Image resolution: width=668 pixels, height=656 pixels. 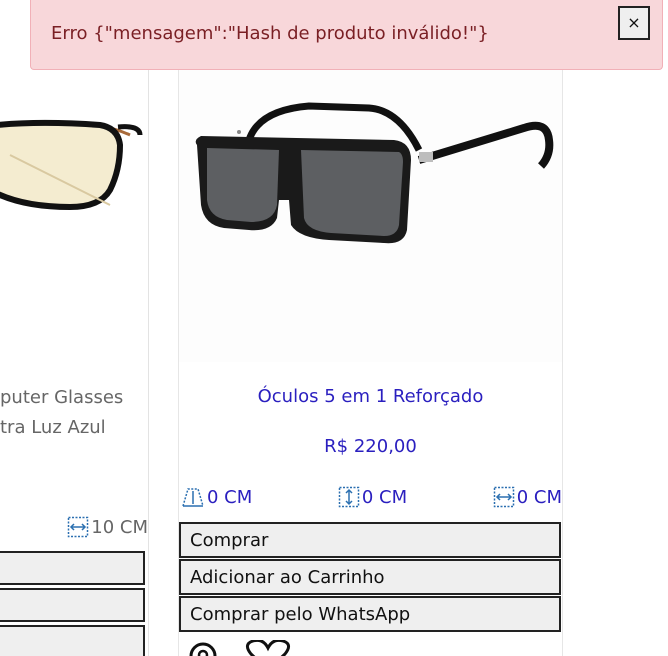 What do you see at coordinates (53, 427) in the screenshot?
I see `product-name-line: tra Luz Azul` at bounding box center [53, 427].